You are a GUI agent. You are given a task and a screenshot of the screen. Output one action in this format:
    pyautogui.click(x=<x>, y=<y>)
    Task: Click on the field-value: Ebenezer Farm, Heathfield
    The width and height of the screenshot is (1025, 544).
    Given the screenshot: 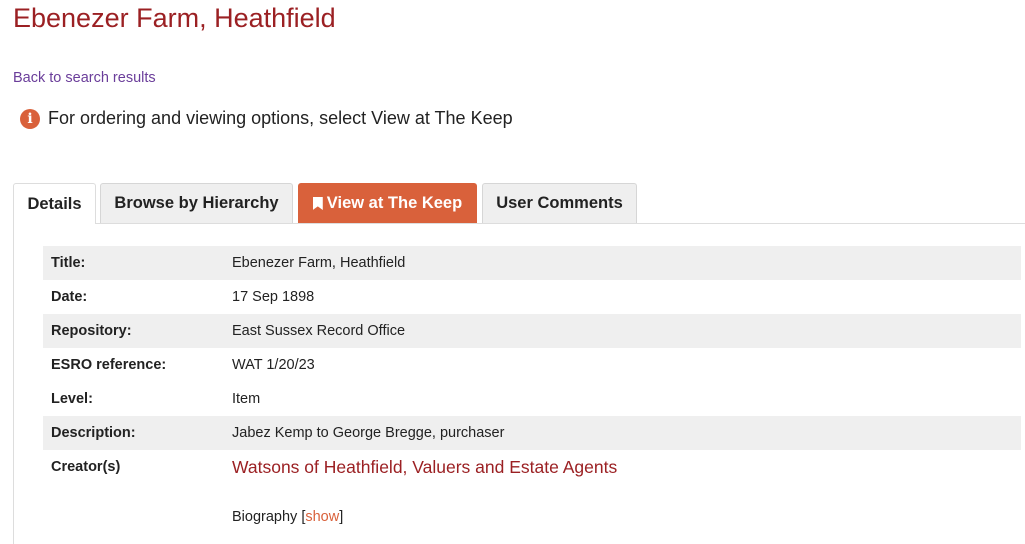 What is the action you would take?
    pyautogui.click(x=622, y=263)
    